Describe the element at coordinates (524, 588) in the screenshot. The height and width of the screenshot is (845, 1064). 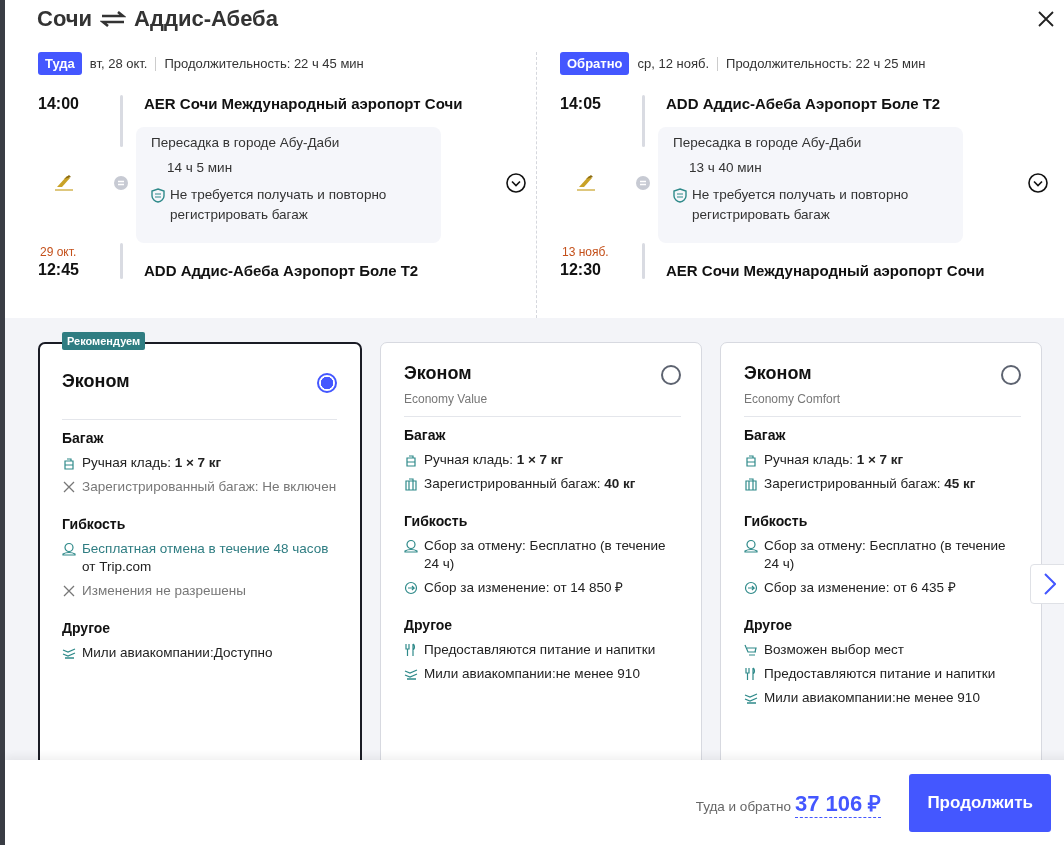
I see `feature-text: Сбор за изменение: от 14 850 ₽` at that location.